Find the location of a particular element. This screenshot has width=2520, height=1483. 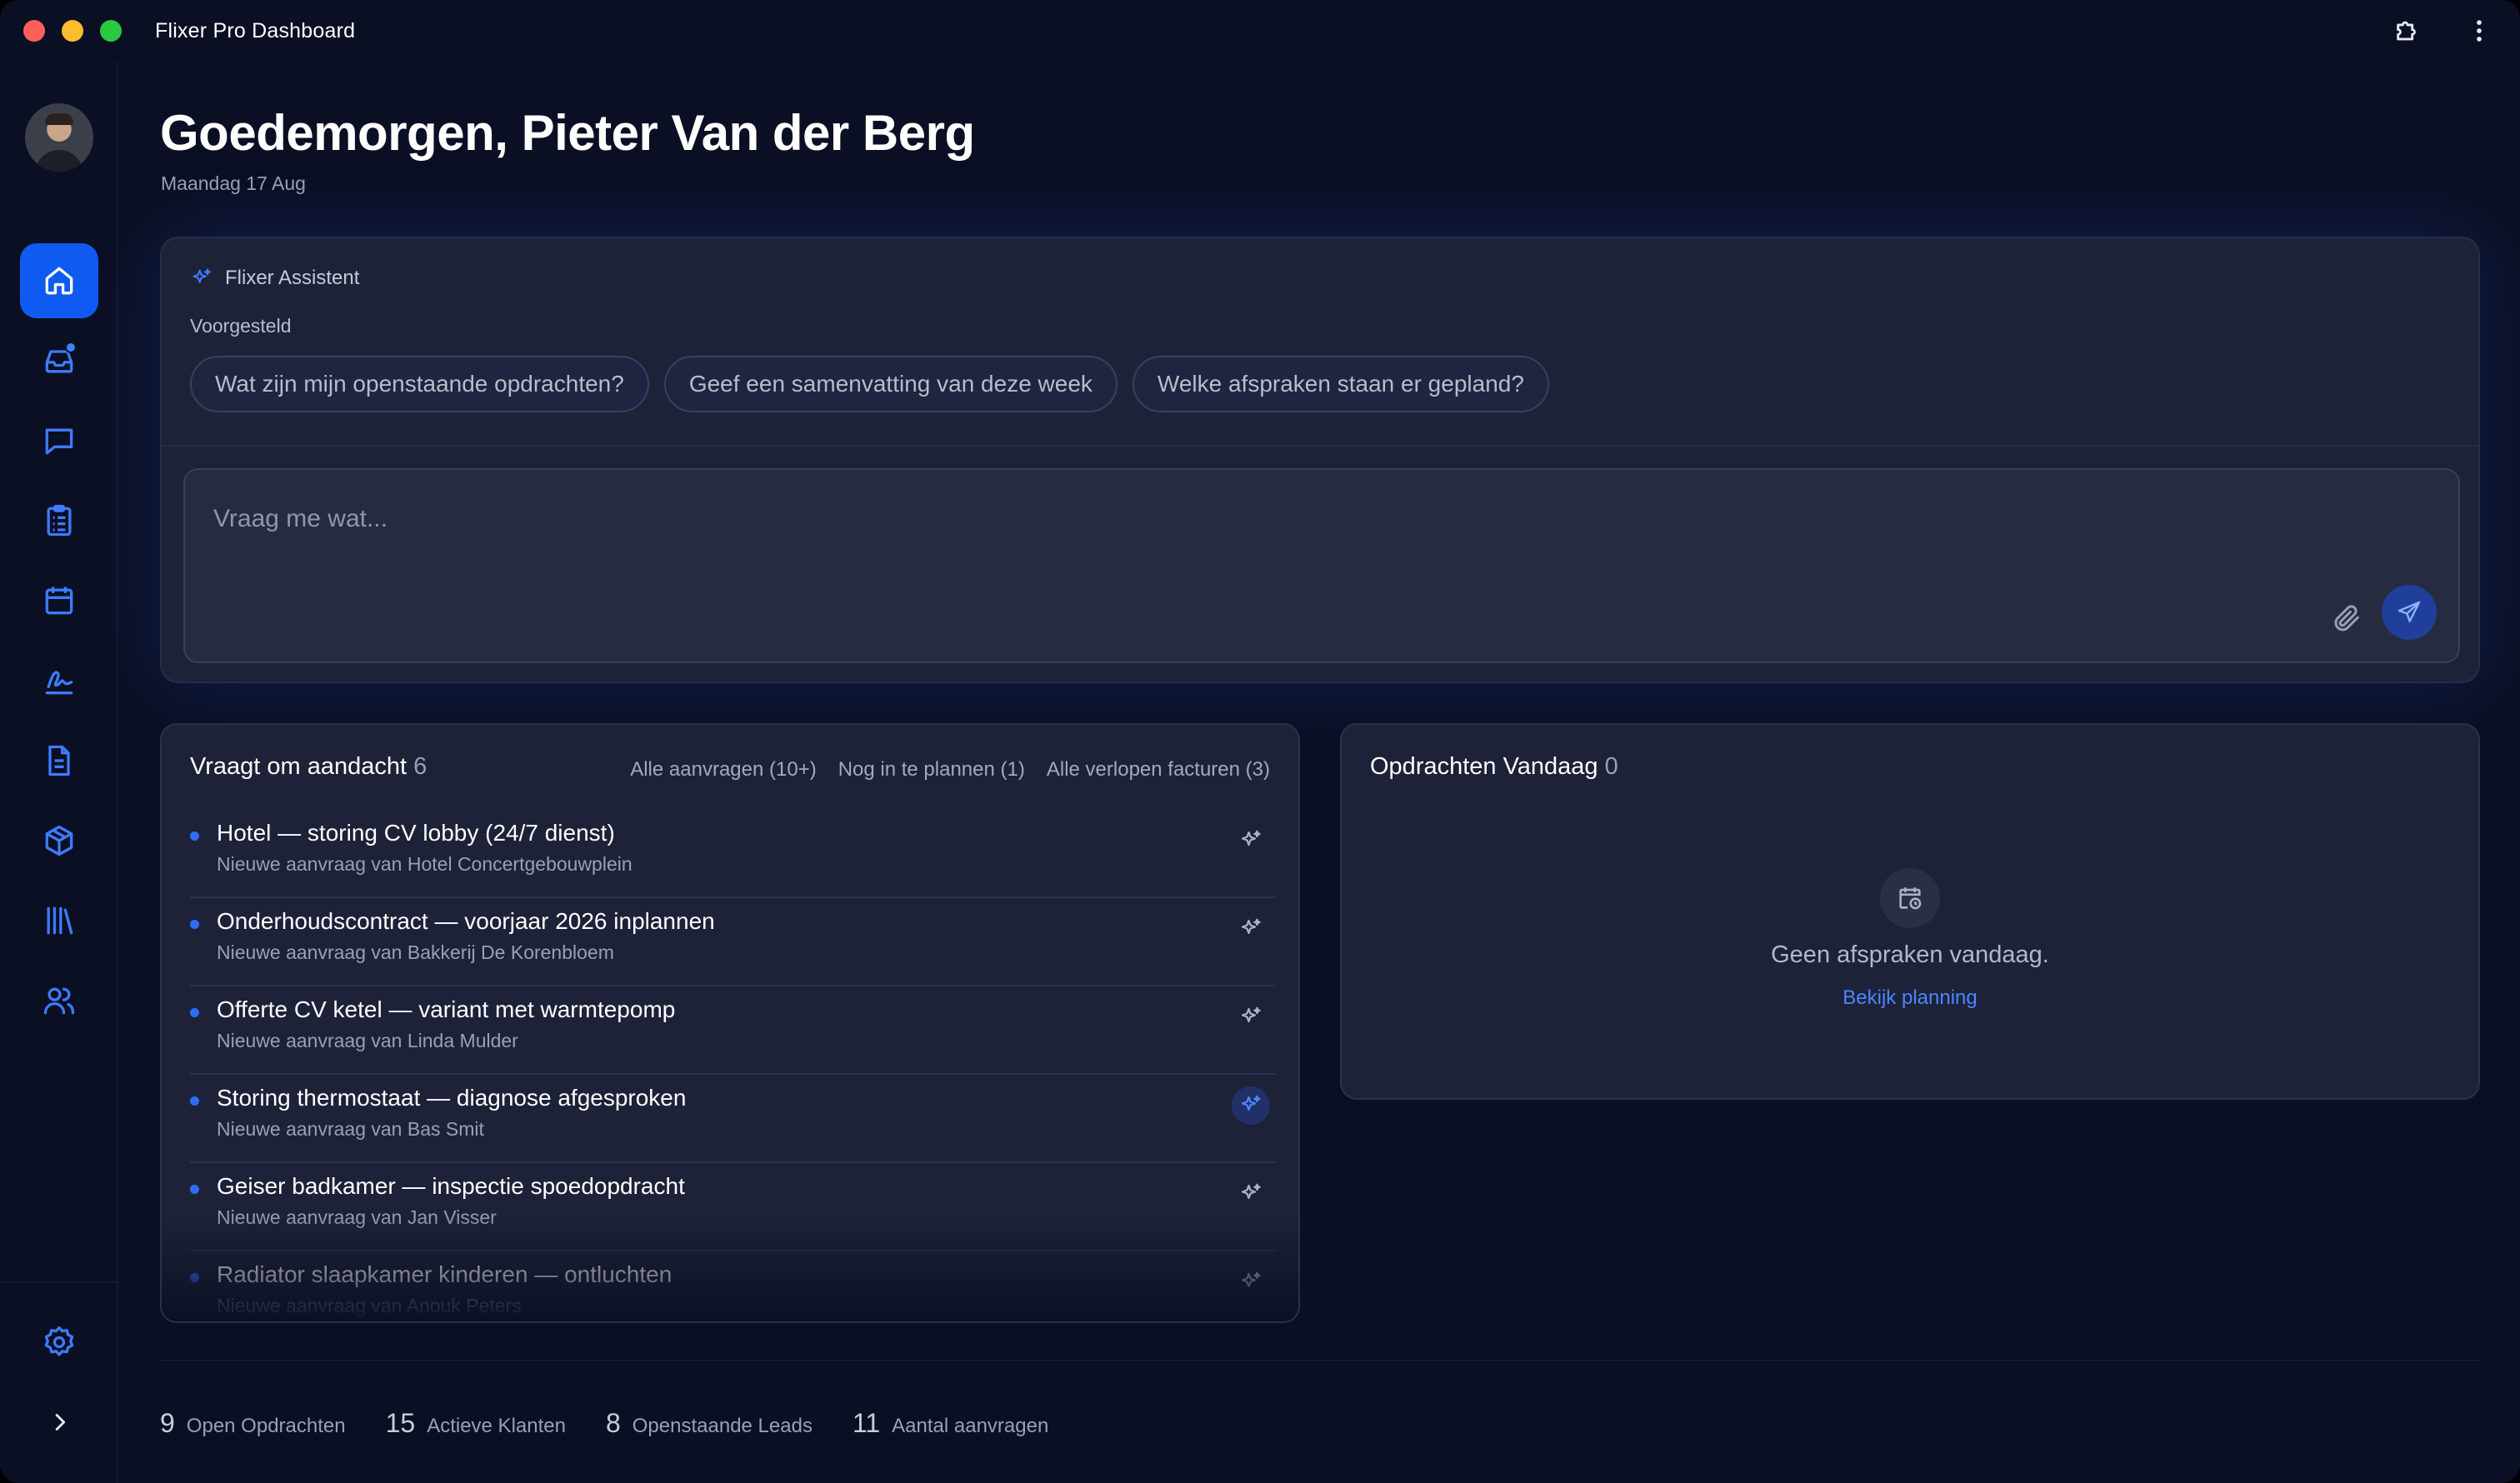

sidebar-item-documents is located at coordinates (59, 760).